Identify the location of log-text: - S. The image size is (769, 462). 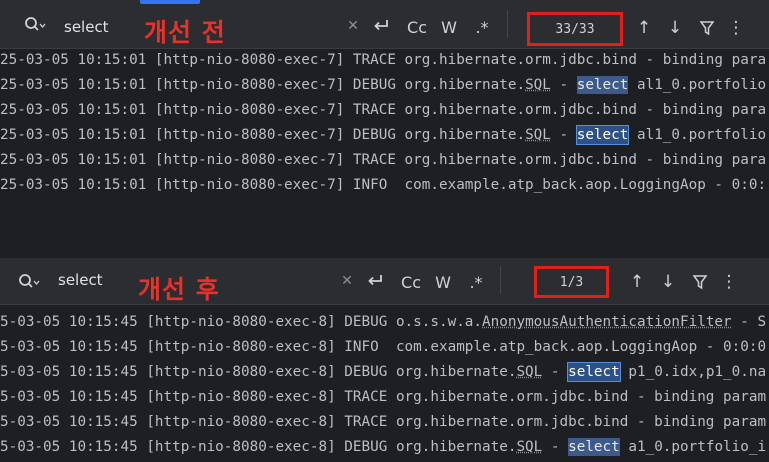
(749, 322).